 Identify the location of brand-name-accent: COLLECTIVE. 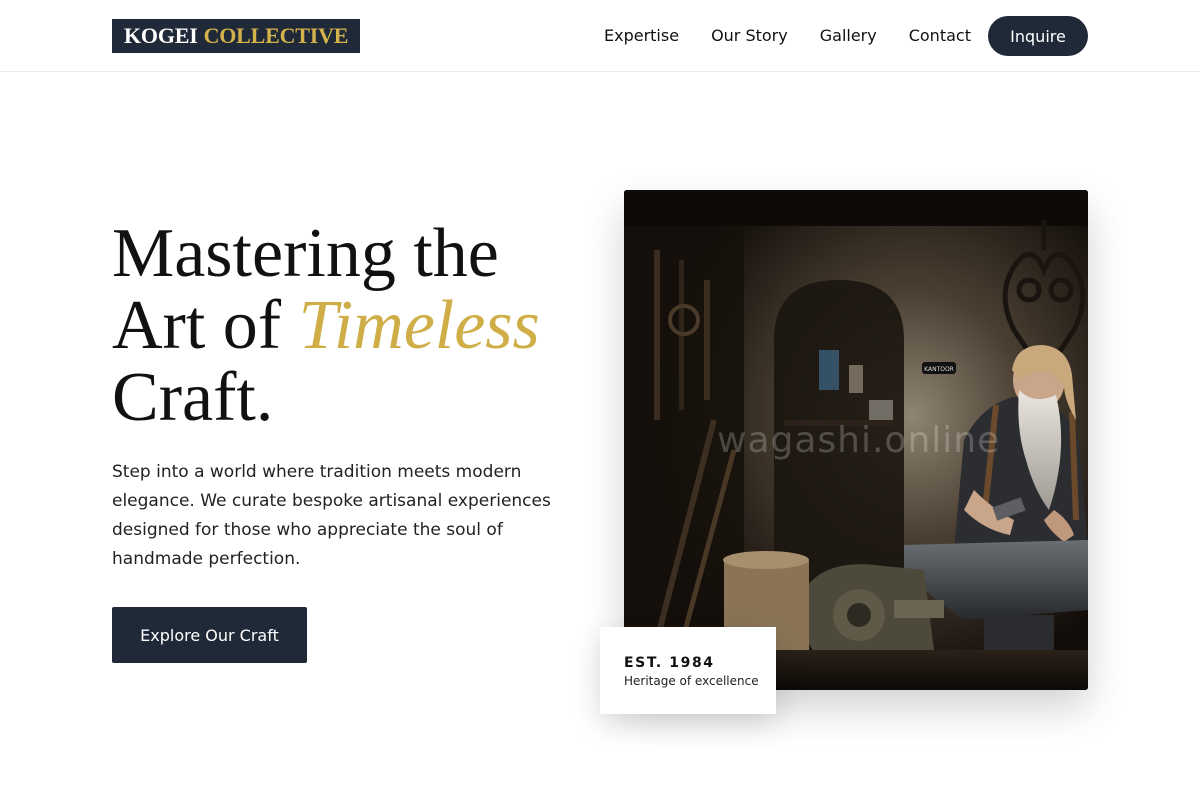
(276, 35).